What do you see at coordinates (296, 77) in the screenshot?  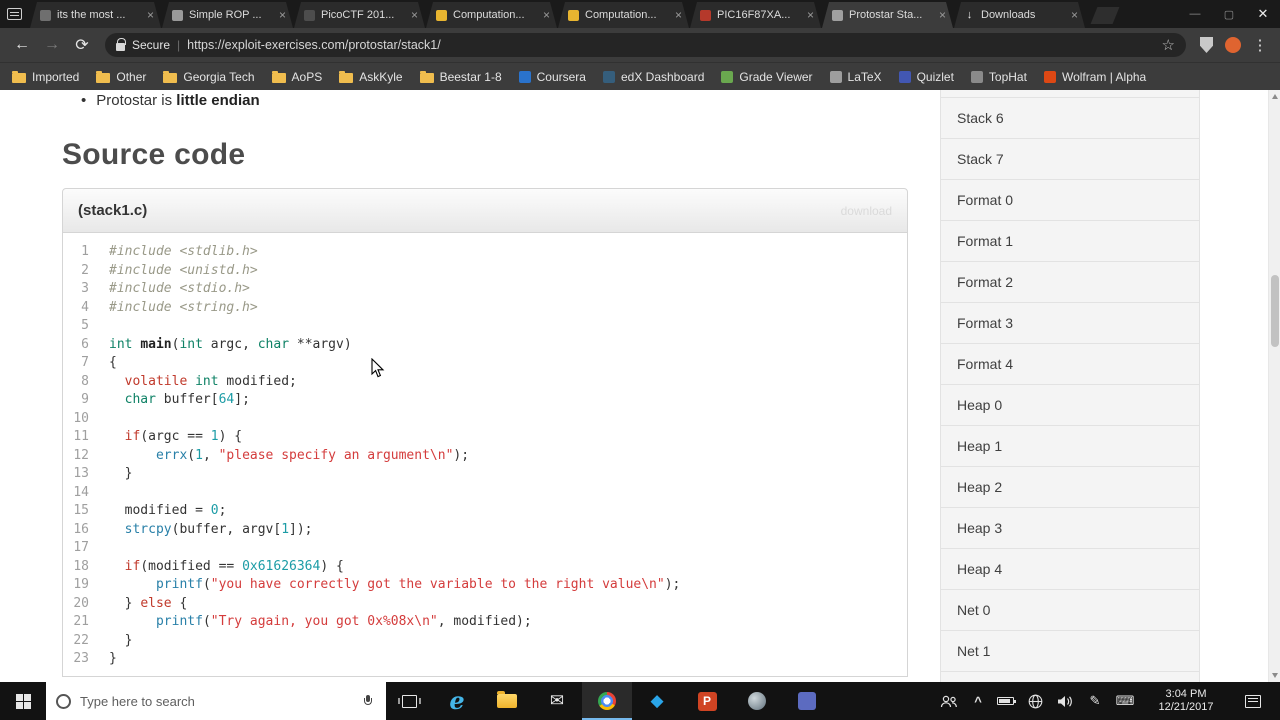 I see `bookmark-item: AoPS` at bounding box center [296, 77].